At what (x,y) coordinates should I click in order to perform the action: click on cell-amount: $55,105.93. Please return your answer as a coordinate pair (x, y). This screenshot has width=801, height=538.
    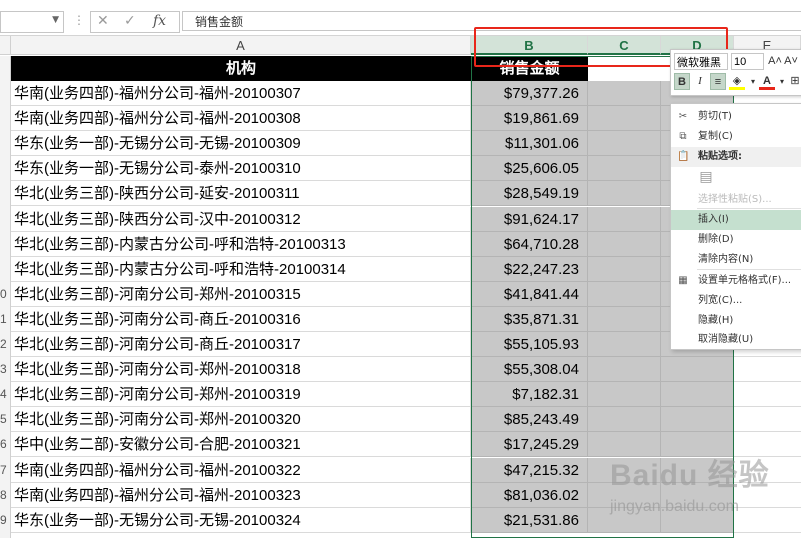
    Looking at the image, I should click on (529, 344).